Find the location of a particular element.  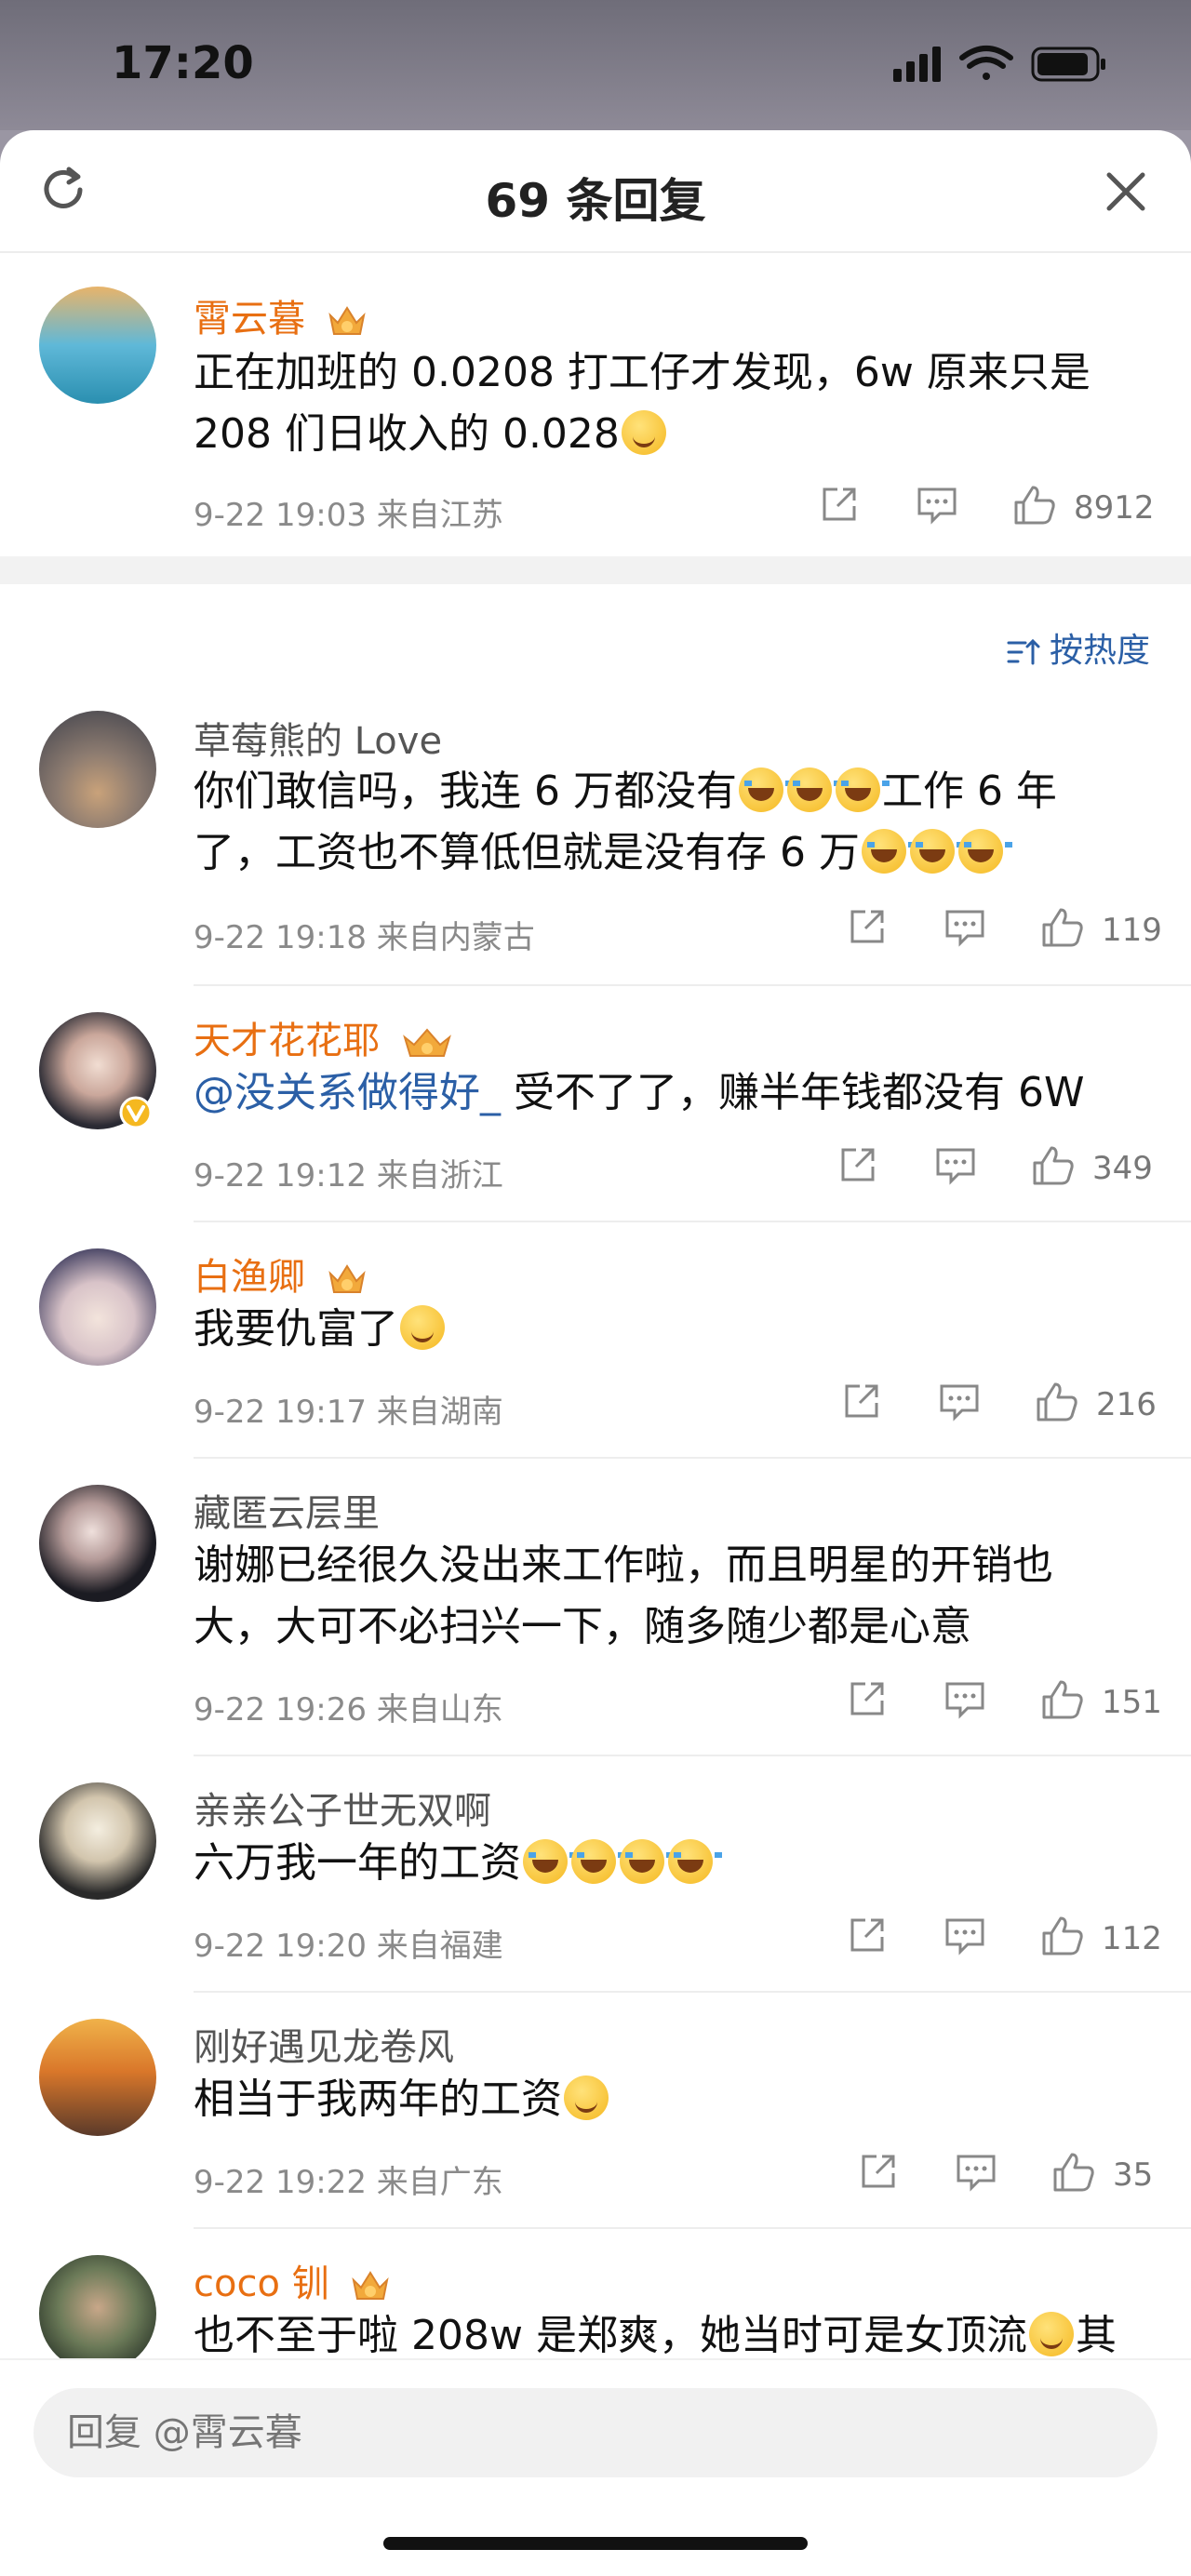

comment-text-line: 六万我一年的工资 is located at coordinates (357, 1863).